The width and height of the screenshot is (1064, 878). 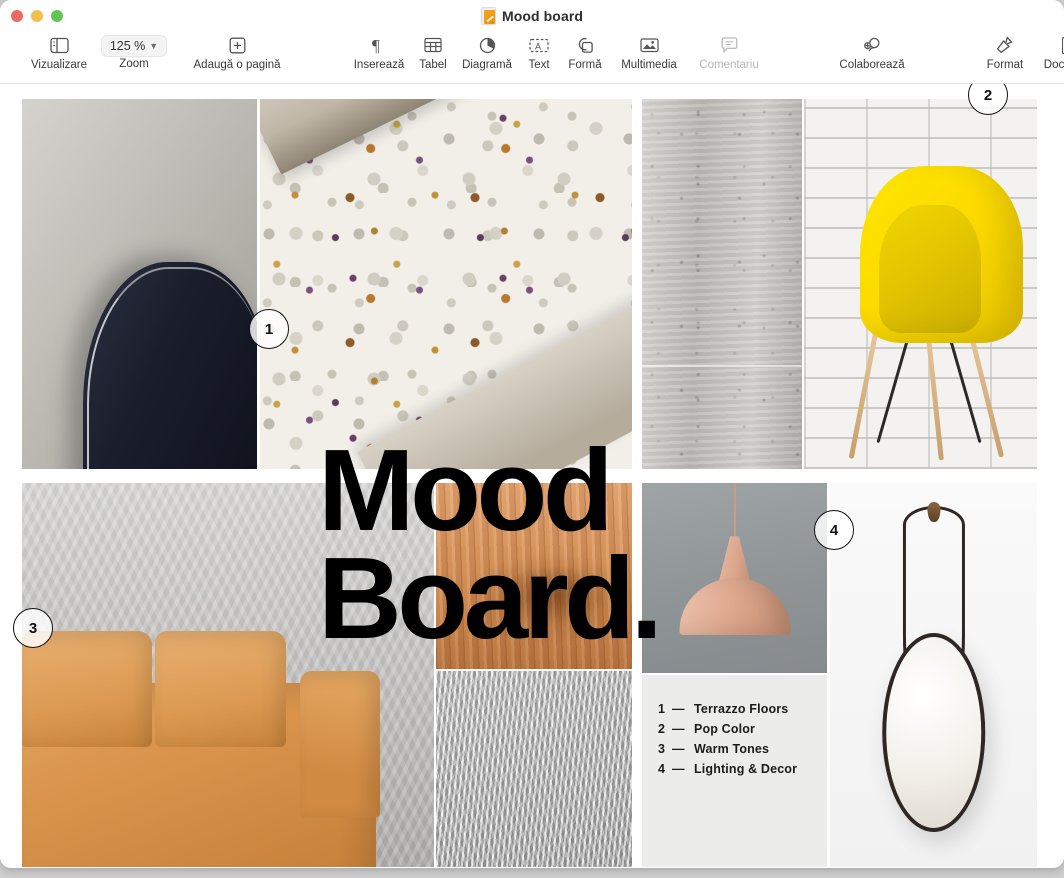 I want to click on legend-item: 1 — Terrazzo Floors, so click(x=727, y=709).